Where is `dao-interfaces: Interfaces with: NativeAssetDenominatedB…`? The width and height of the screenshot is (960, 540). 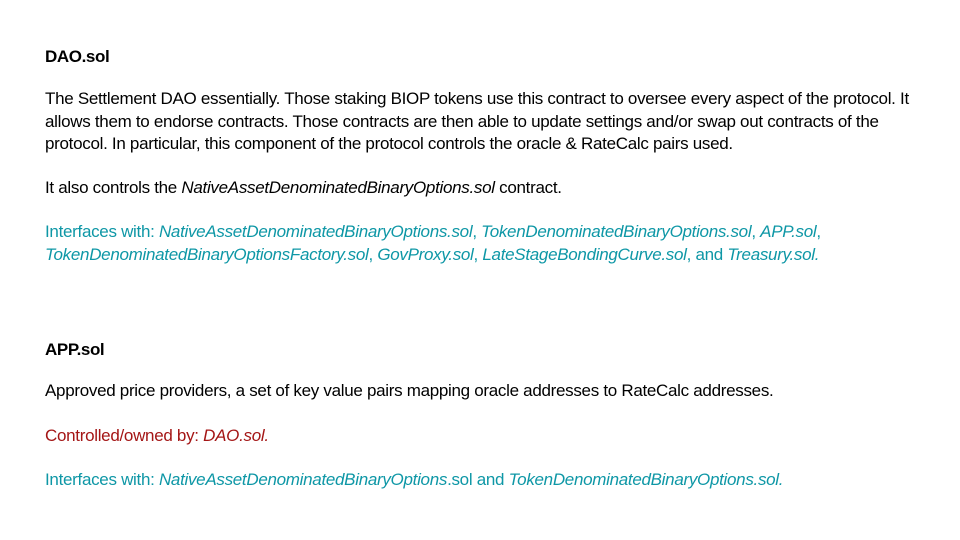 dao-interfaces: Interfaces with: NativeAssetDenominatedB… is located at coordinates (480, 243).